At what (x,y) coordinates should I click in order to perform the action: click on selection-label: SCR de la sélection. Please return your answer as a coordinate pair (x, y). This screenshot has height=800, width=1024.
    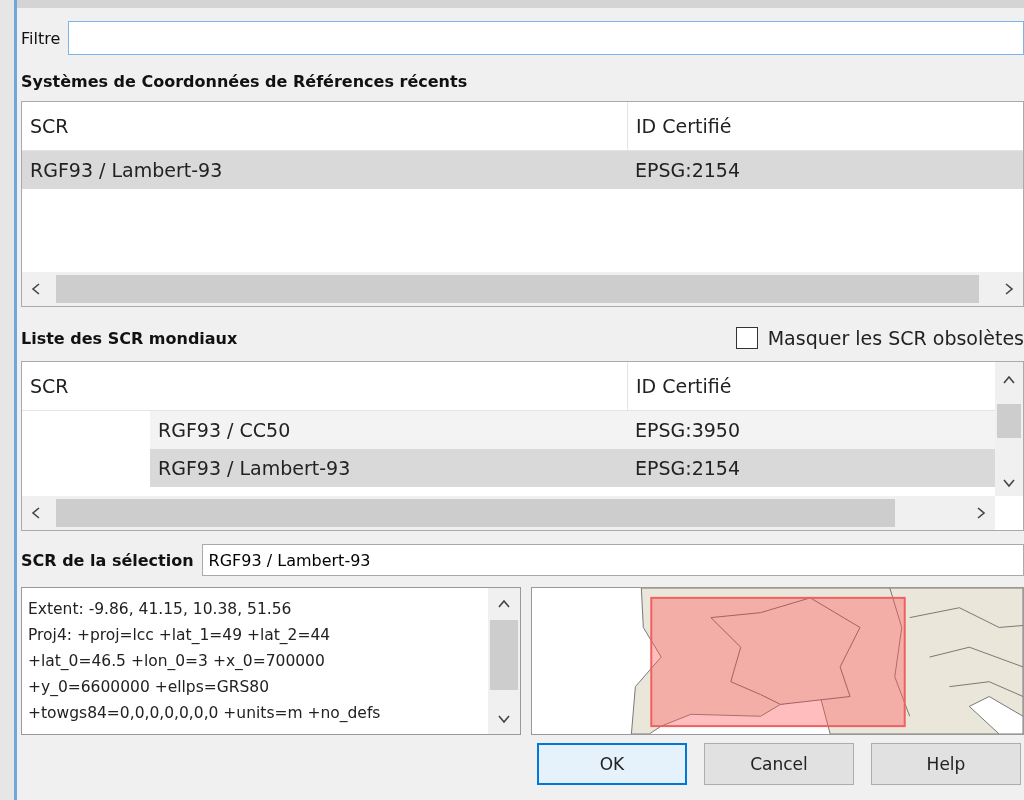
    Looking at the image, I should click on (107, 560).